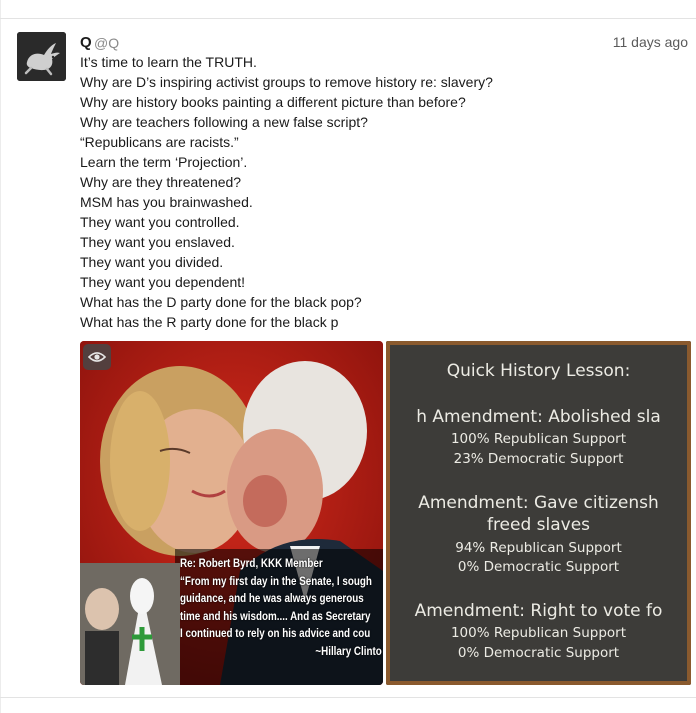 The width and height of the screenshot is (696, 713). I want to click on chalkboard-republican: 94% Republican Support, so click(538, 548).